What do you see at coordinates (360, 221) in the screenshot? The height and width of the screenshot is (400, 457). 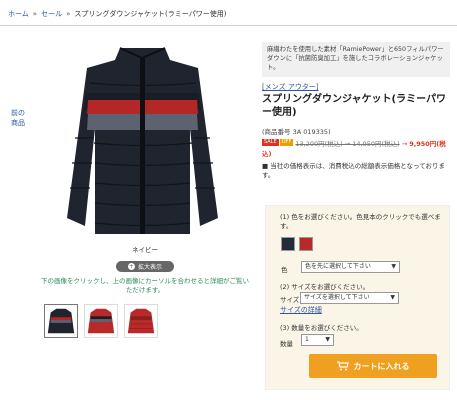 I see `step1-text: (1) 色をお選びください。色見本のクリックでも選べます。` at bounding box center [360, 221].